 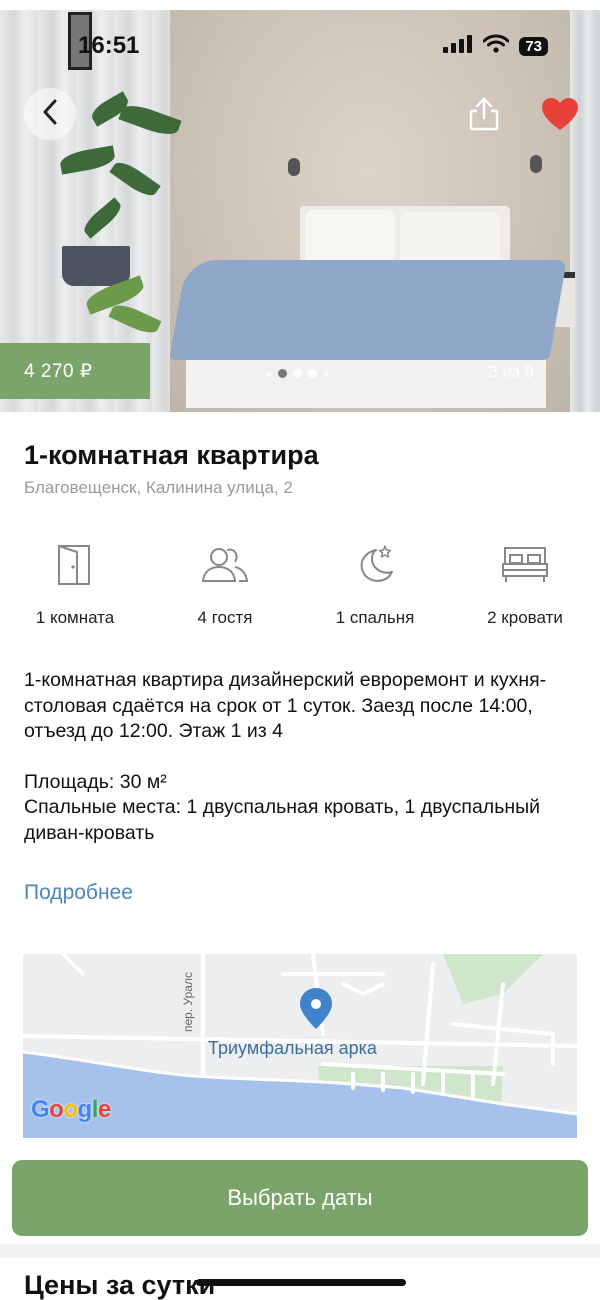 I want to click on moon-icon, so click(x=375, y=565).